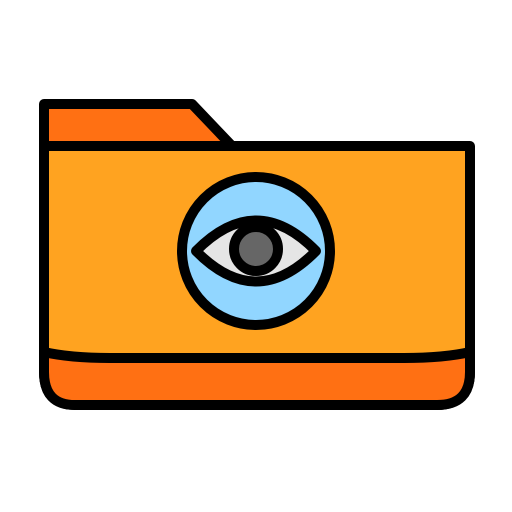  I want to click on pupil, so click(256, 249).